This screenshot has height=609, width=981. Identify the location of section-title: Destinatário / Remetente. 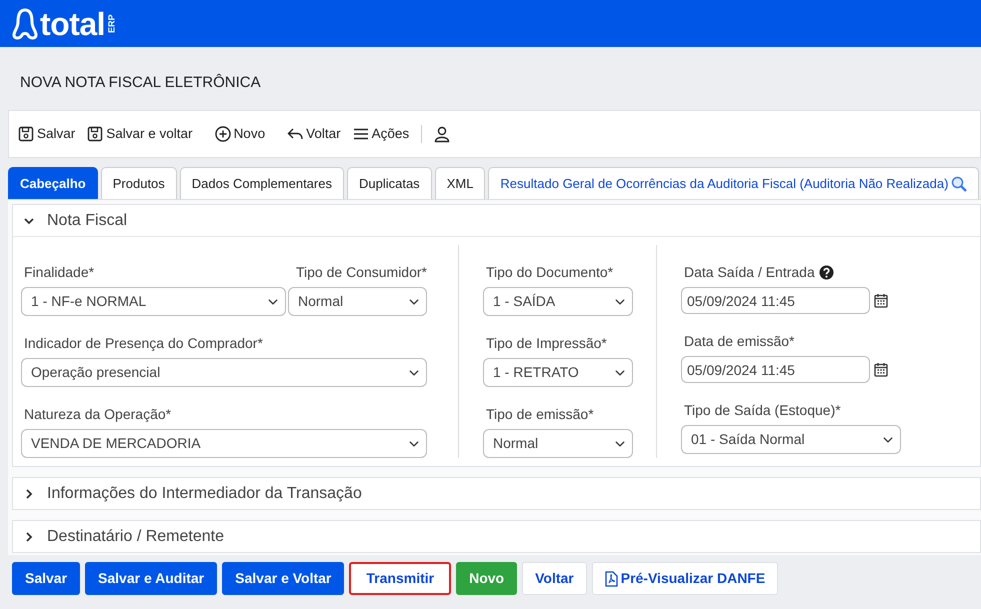
(135, 536).